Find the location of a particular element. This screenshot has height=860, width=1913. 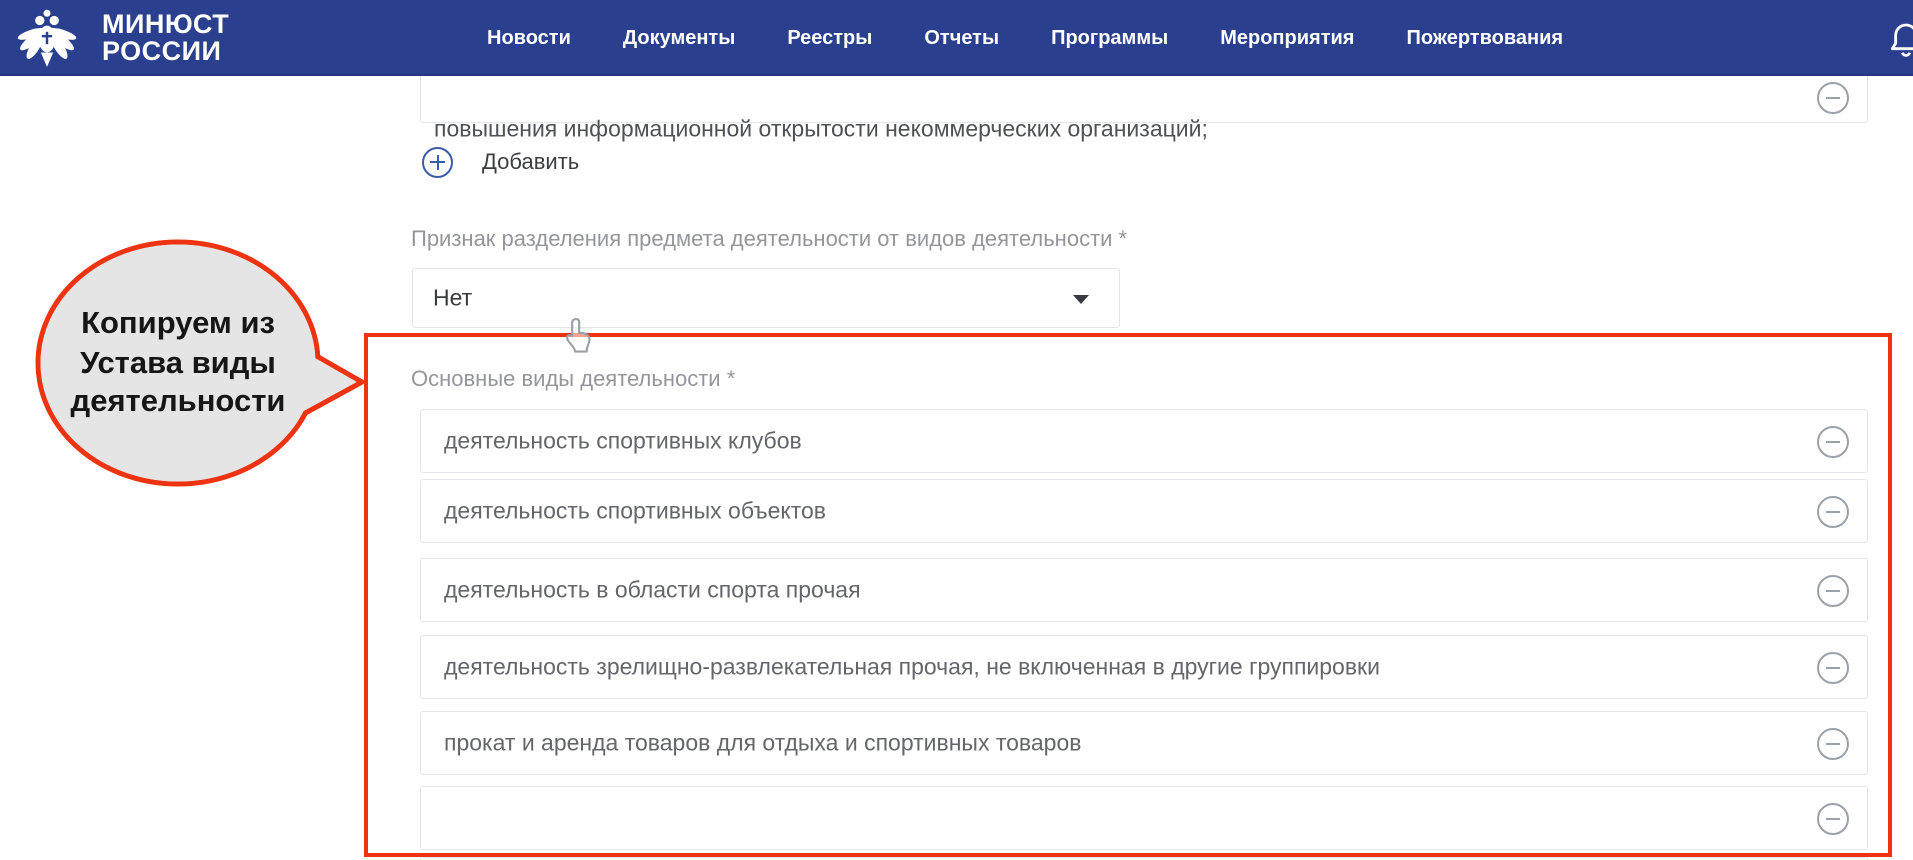

division-select: Нет is located at coordinates (766, 298).